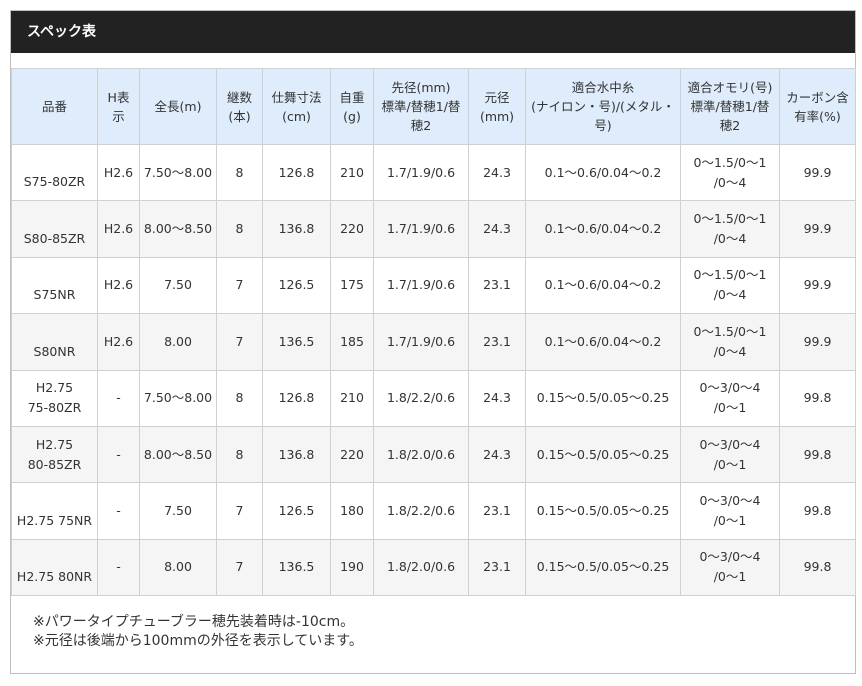  I want to click on cell-tip-diameter: 1.8/2.0/0.6, so click(421, 454).